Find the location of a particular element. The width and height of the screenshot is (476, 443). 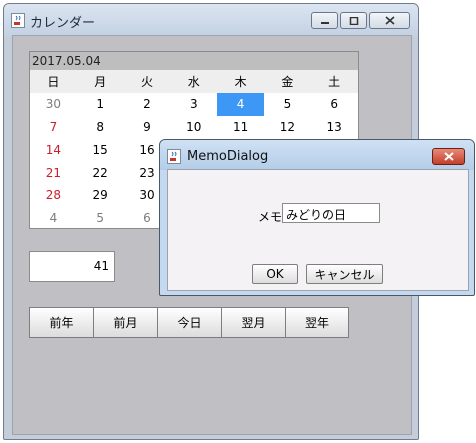

navigation-buttons: 前年 前月 今日 翌月 翌年 is located at coordinates (189, 322).